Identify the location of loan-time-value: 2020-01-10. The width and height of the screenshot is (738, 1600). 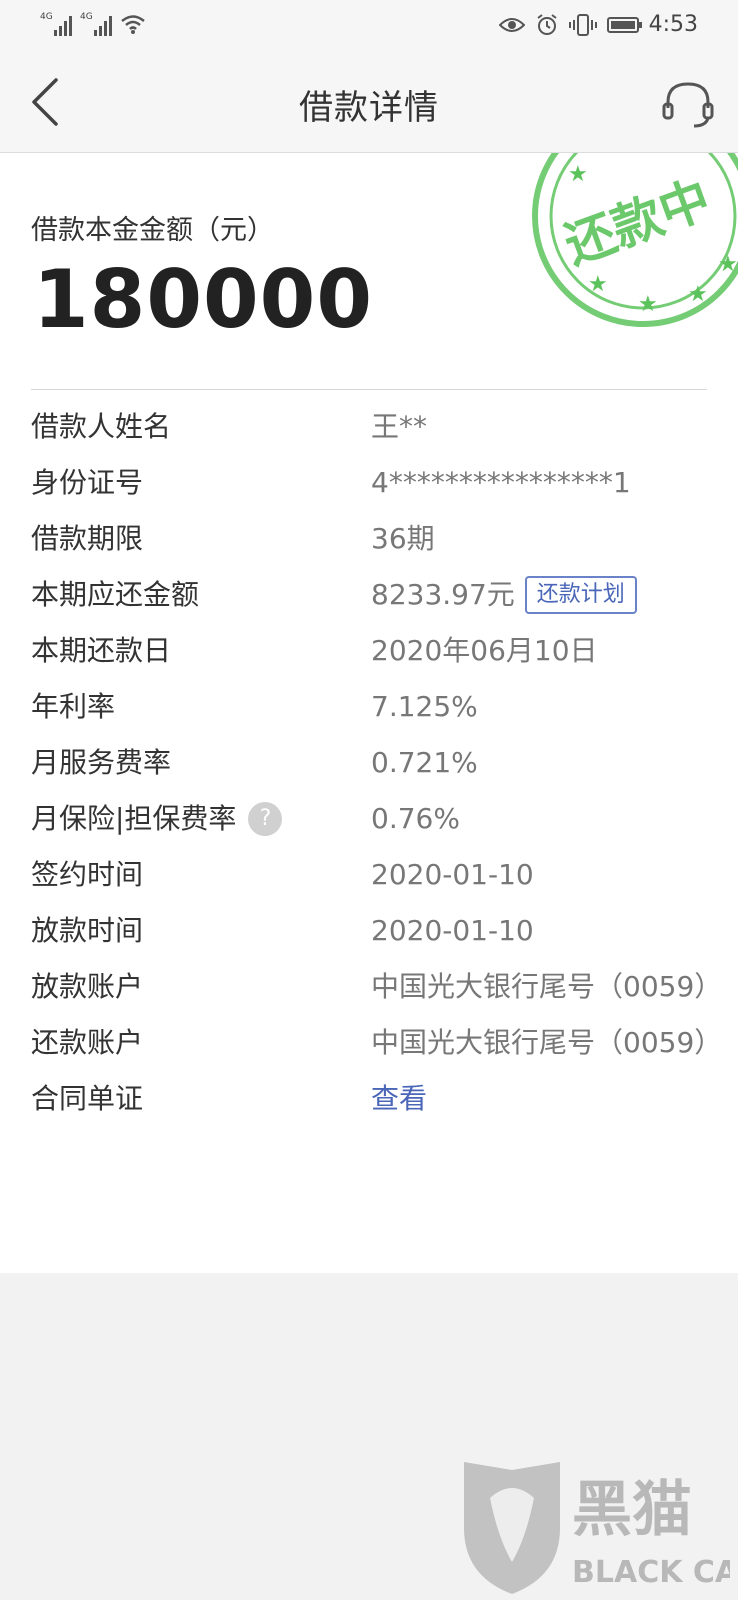
(452, 930).